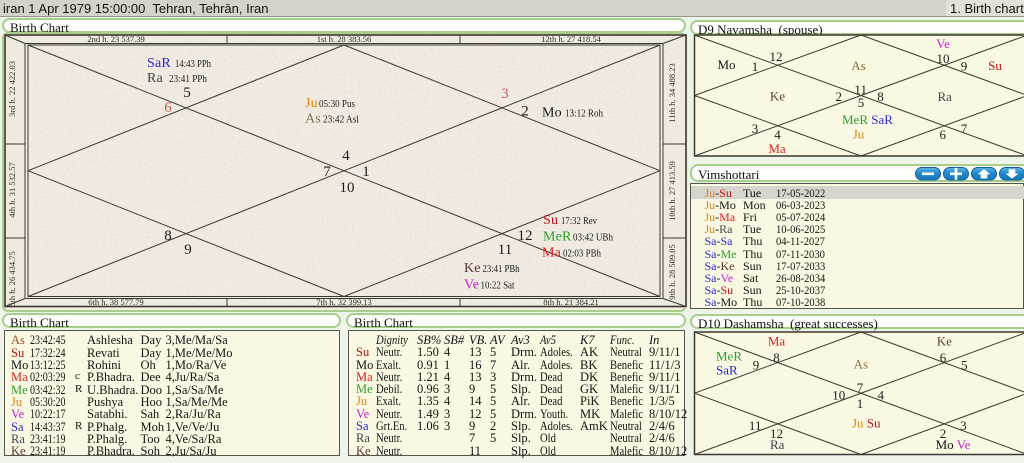 This screenshot has height=463, width=1024. I want to click on svg-text: 2nd h. 23 537.39, so click(115, 39).